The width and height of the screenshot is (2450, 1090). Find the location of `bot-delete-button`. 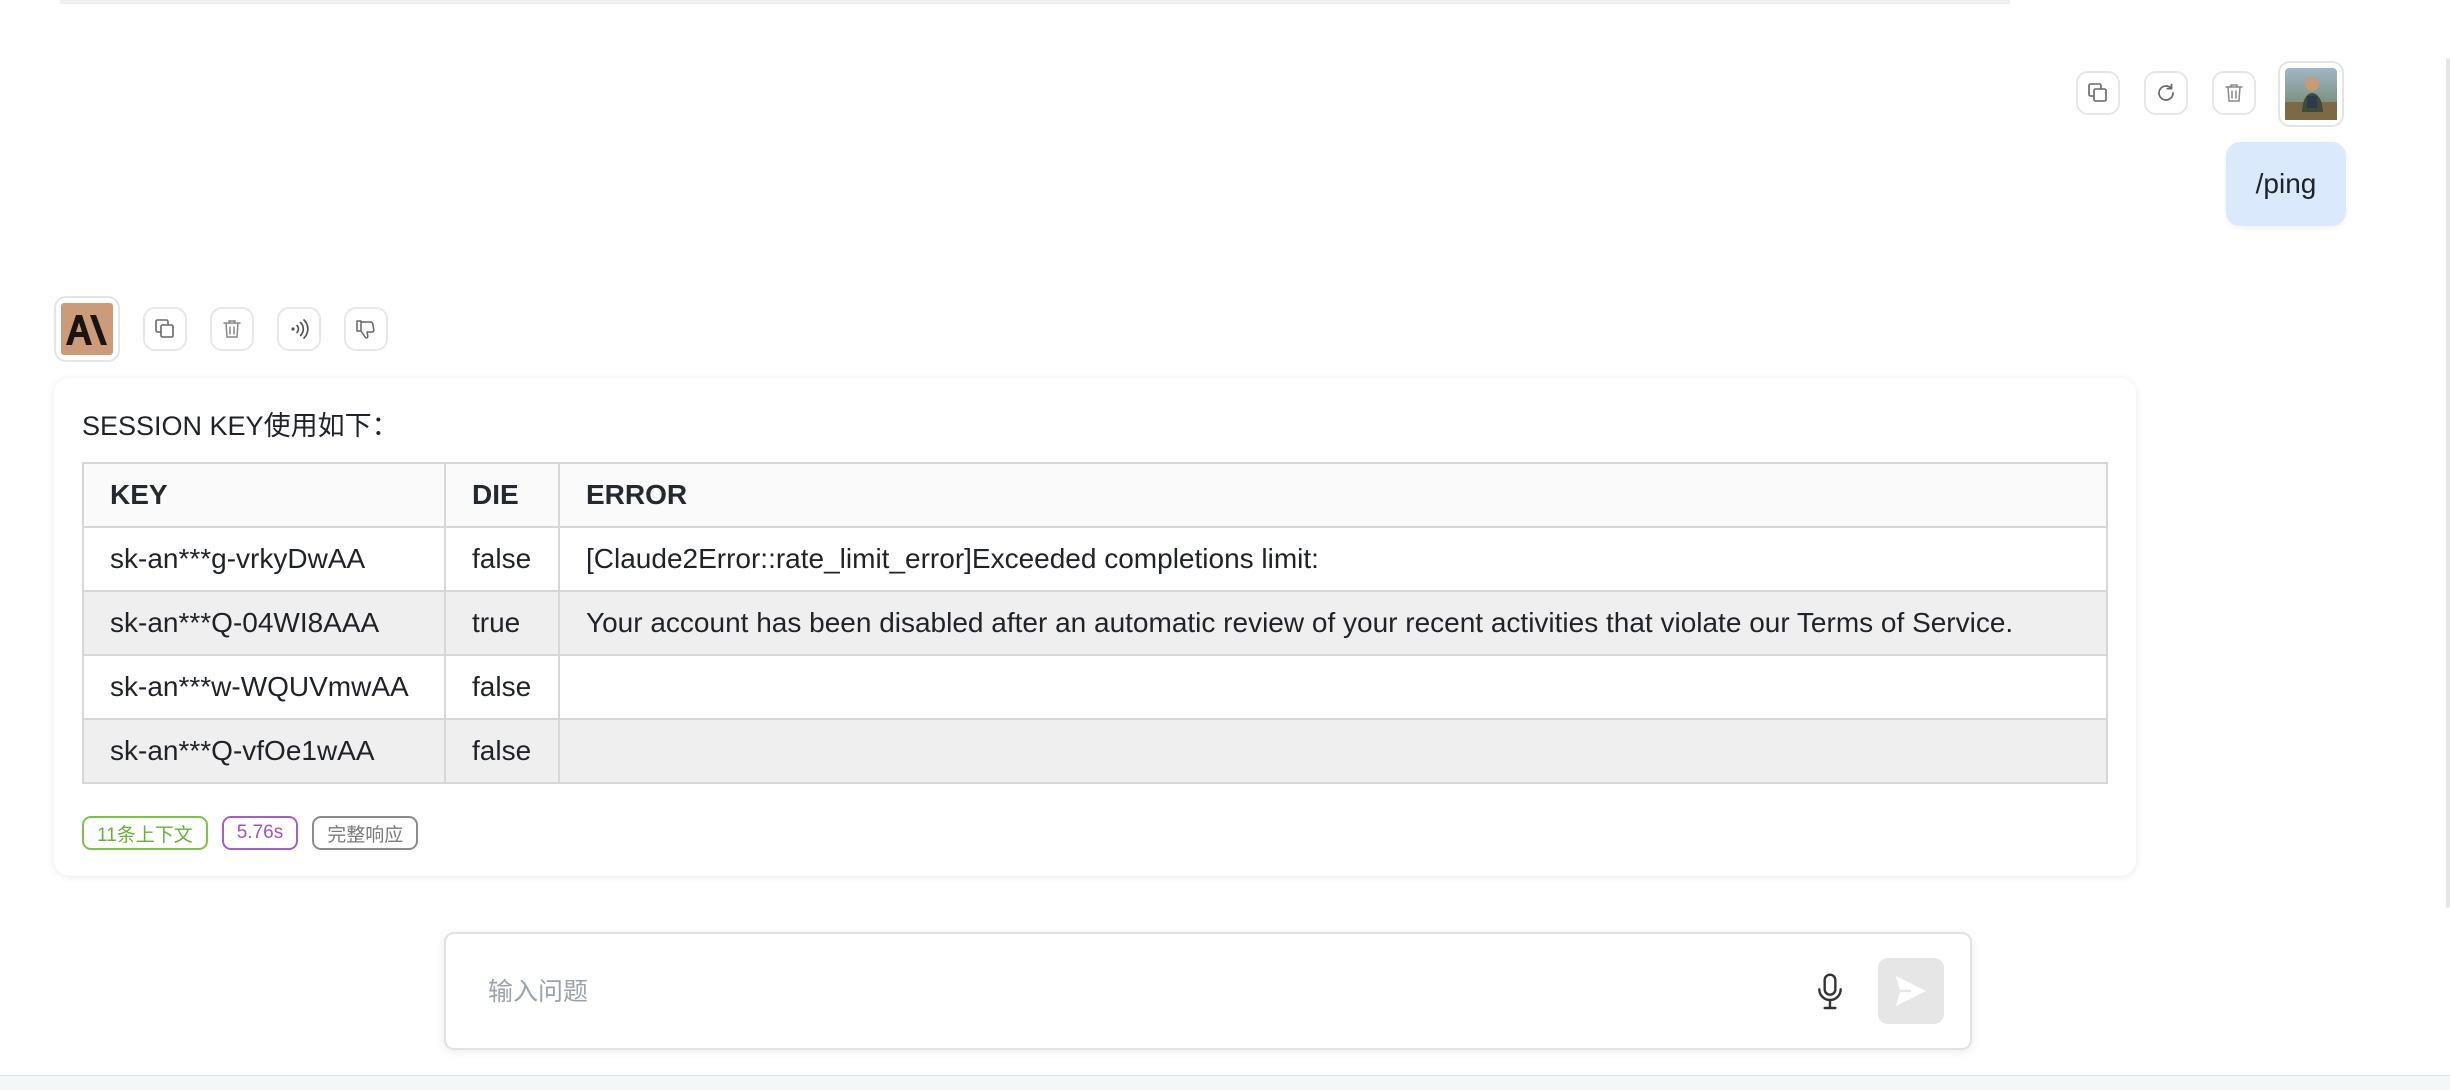

bot-delete-button is located at coordinates (232, 329).